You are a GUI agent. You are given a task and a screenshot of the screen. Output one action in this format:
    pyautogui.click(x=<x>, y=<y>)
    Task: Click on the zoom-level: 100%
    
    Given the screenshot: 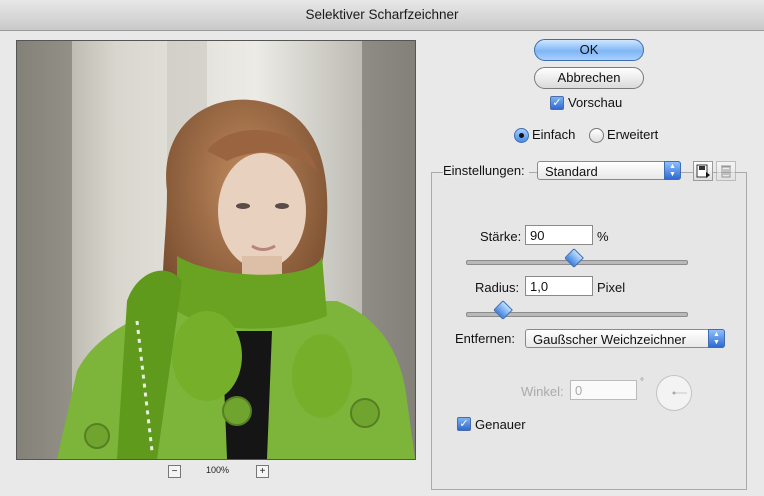 What is the action you would take?
    pyautogui.click(x=218, y=470)
    